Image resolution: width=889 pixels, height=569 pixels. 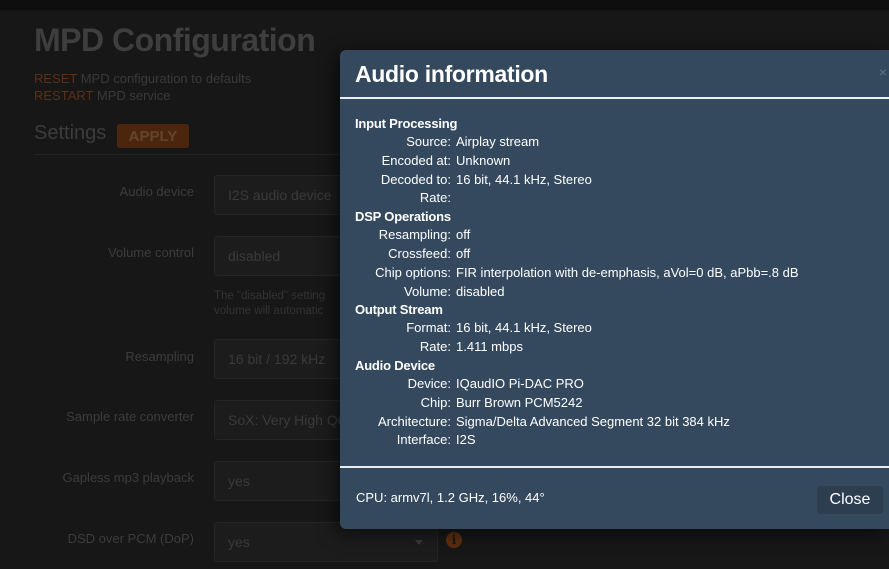 What do you see at coordinates (269, 311) in the screenshot?
I see `help-line-2: volume will automatic` at bounding box center [269, 311].